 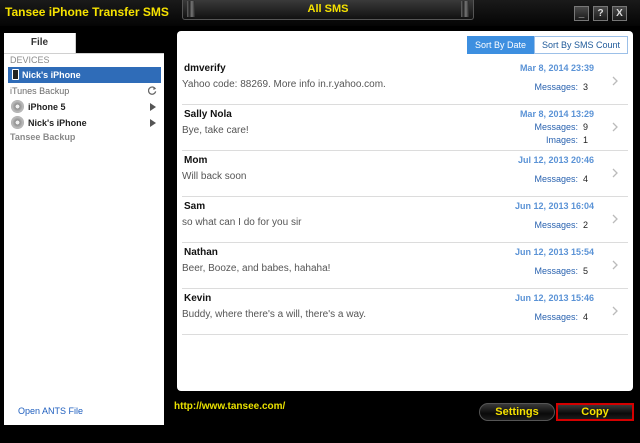 I want to click on message-count-value: 9, so click(x=585, y=127).